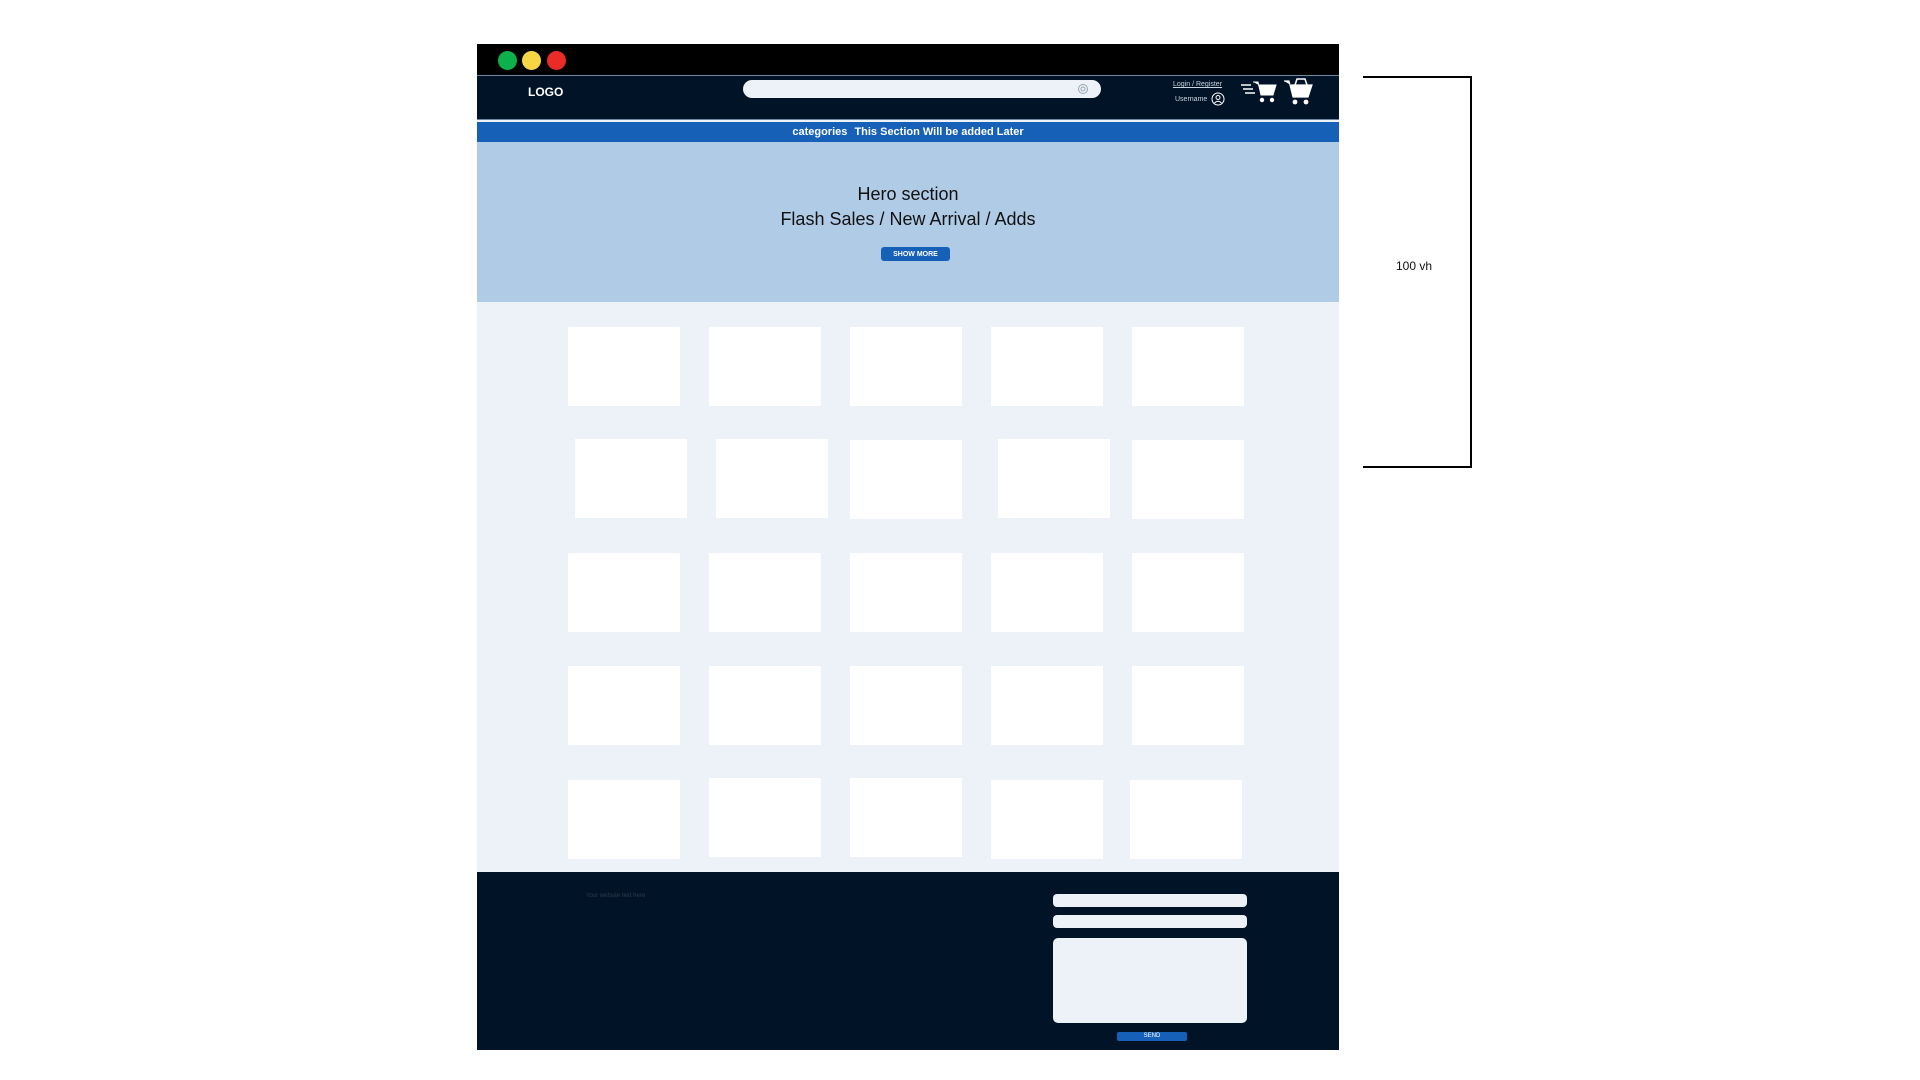 This screenshot has width=1920, height=1080. I want to click on top-navbar: LOGO Login / Register Username, so click(908, 97).